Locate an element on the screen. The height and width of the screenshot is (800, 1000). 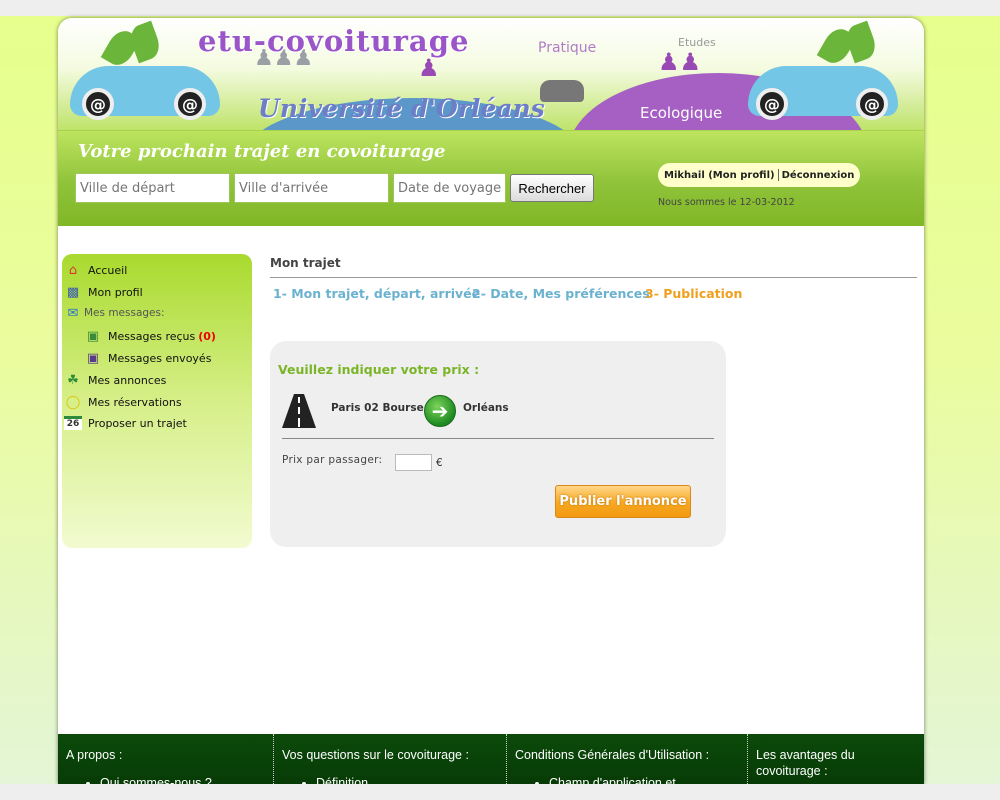
car-illustration-right: @ @ is located at coordinates (823, 93).